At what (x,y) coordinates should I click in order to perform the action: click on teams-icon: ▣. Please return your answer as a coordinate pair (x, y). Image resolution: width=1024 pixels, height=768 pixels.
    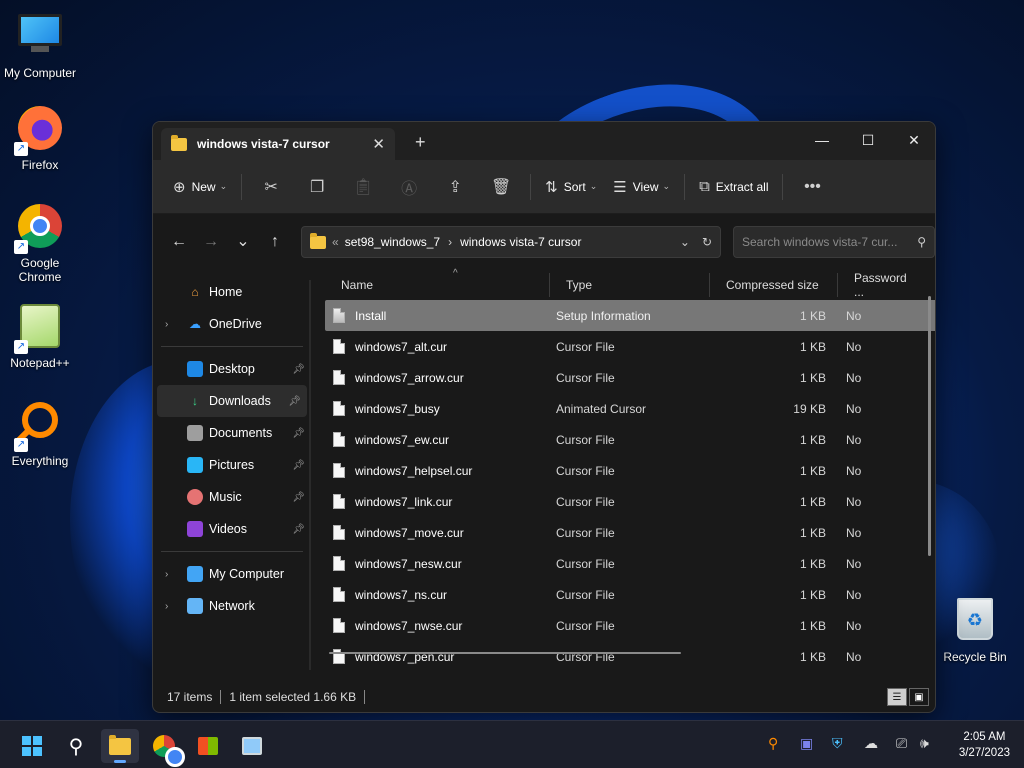
    Looking at the image, I should click on (806, 743).